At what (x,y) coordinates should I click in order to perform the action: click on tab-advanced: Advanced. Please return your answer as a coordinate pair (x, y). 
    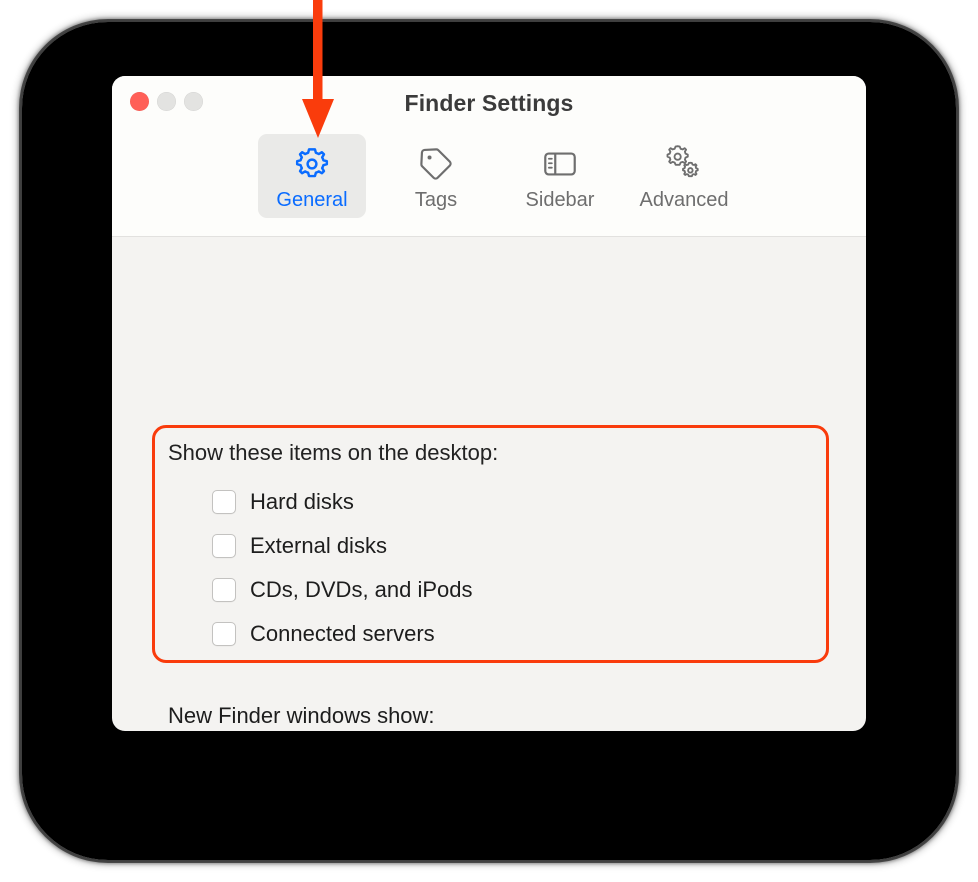
    Looking at the image, I should click on (684, 176).